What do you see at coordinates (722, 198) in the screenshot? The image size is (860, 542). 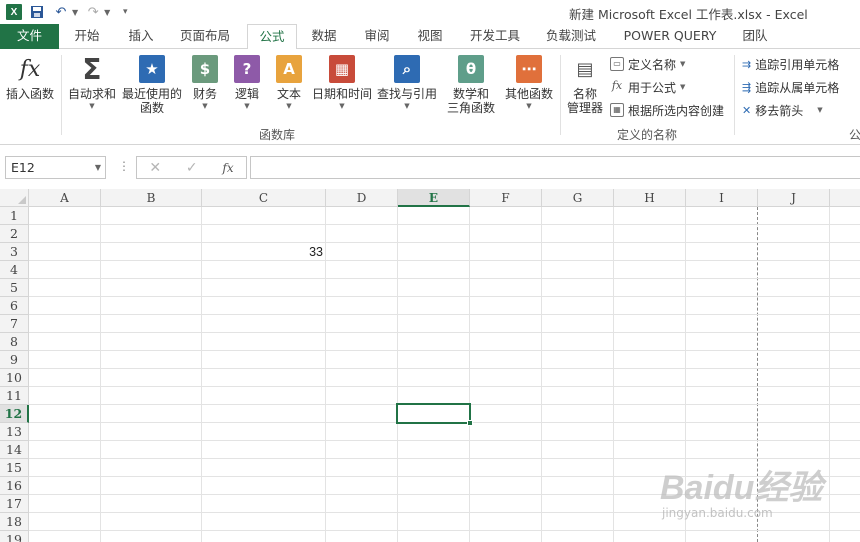 I see `column-header-i: I` at bounding box center [722, 198].